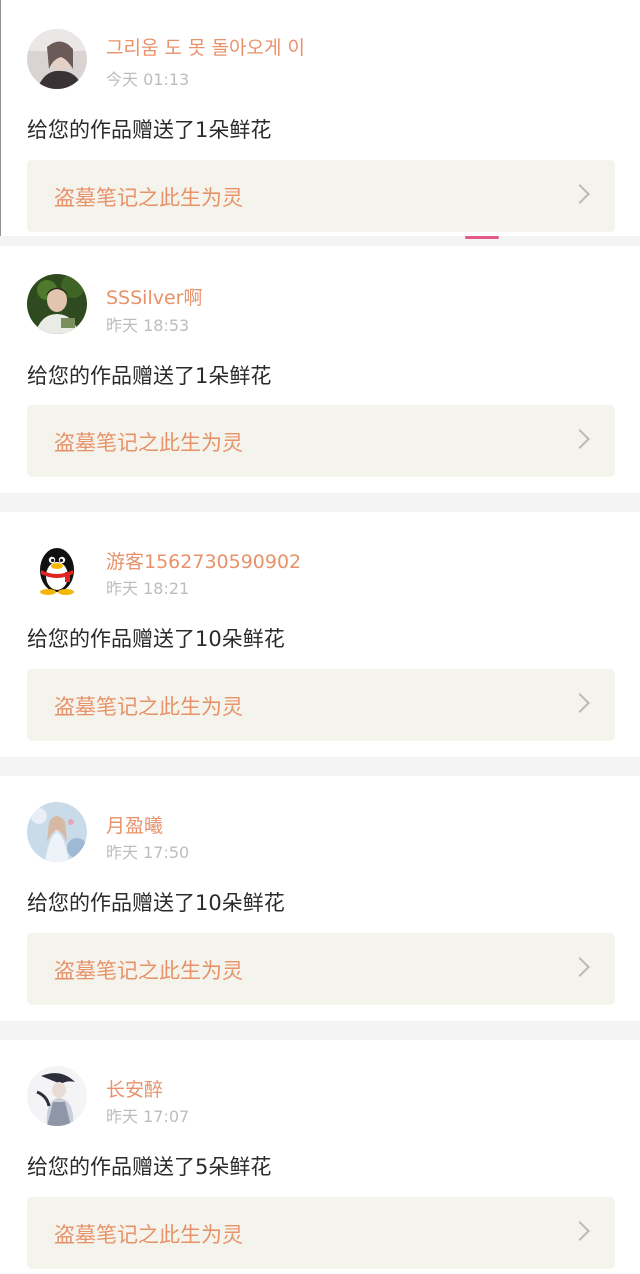 The height and width of the screenshot is (1274, 640). I want to click on ink-figure-avatar-icon, so click(57, 1096).